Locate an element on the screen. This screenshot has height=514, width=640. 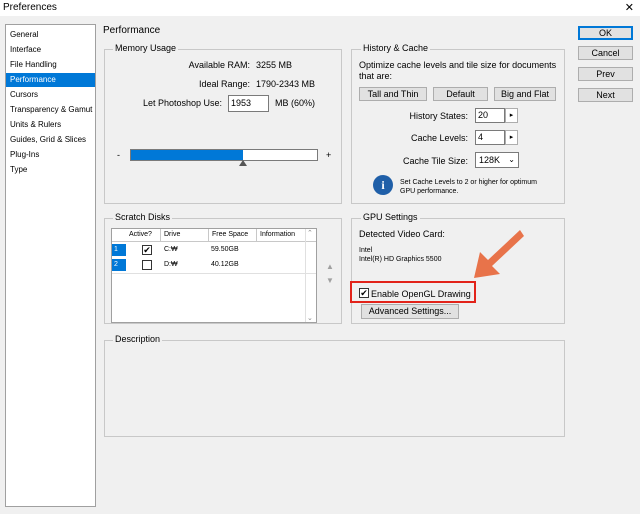
move-up-icon: ▲ is located at coordinates (330, 266).